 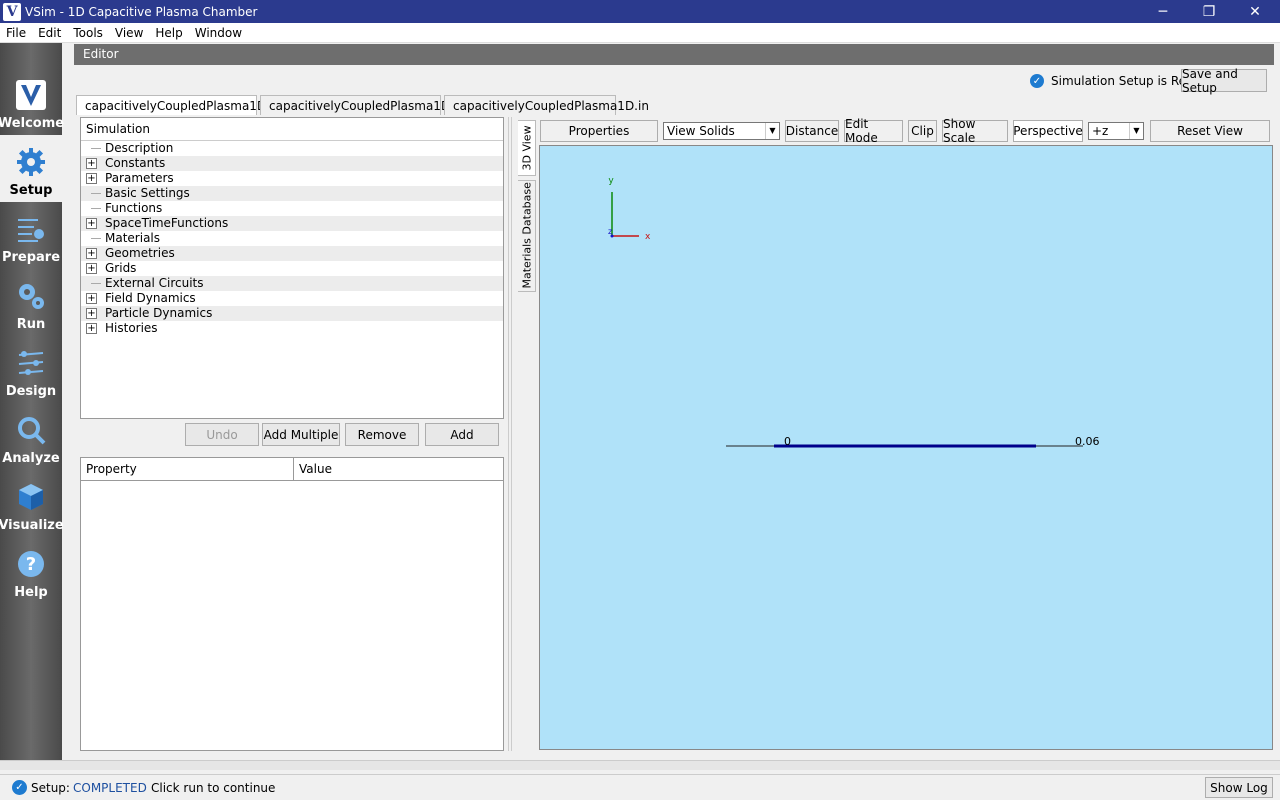 What do you see at coordinates (674, 54) in the screenshot?
I see `editor-header: Editor` at bounding box center [674, 54].